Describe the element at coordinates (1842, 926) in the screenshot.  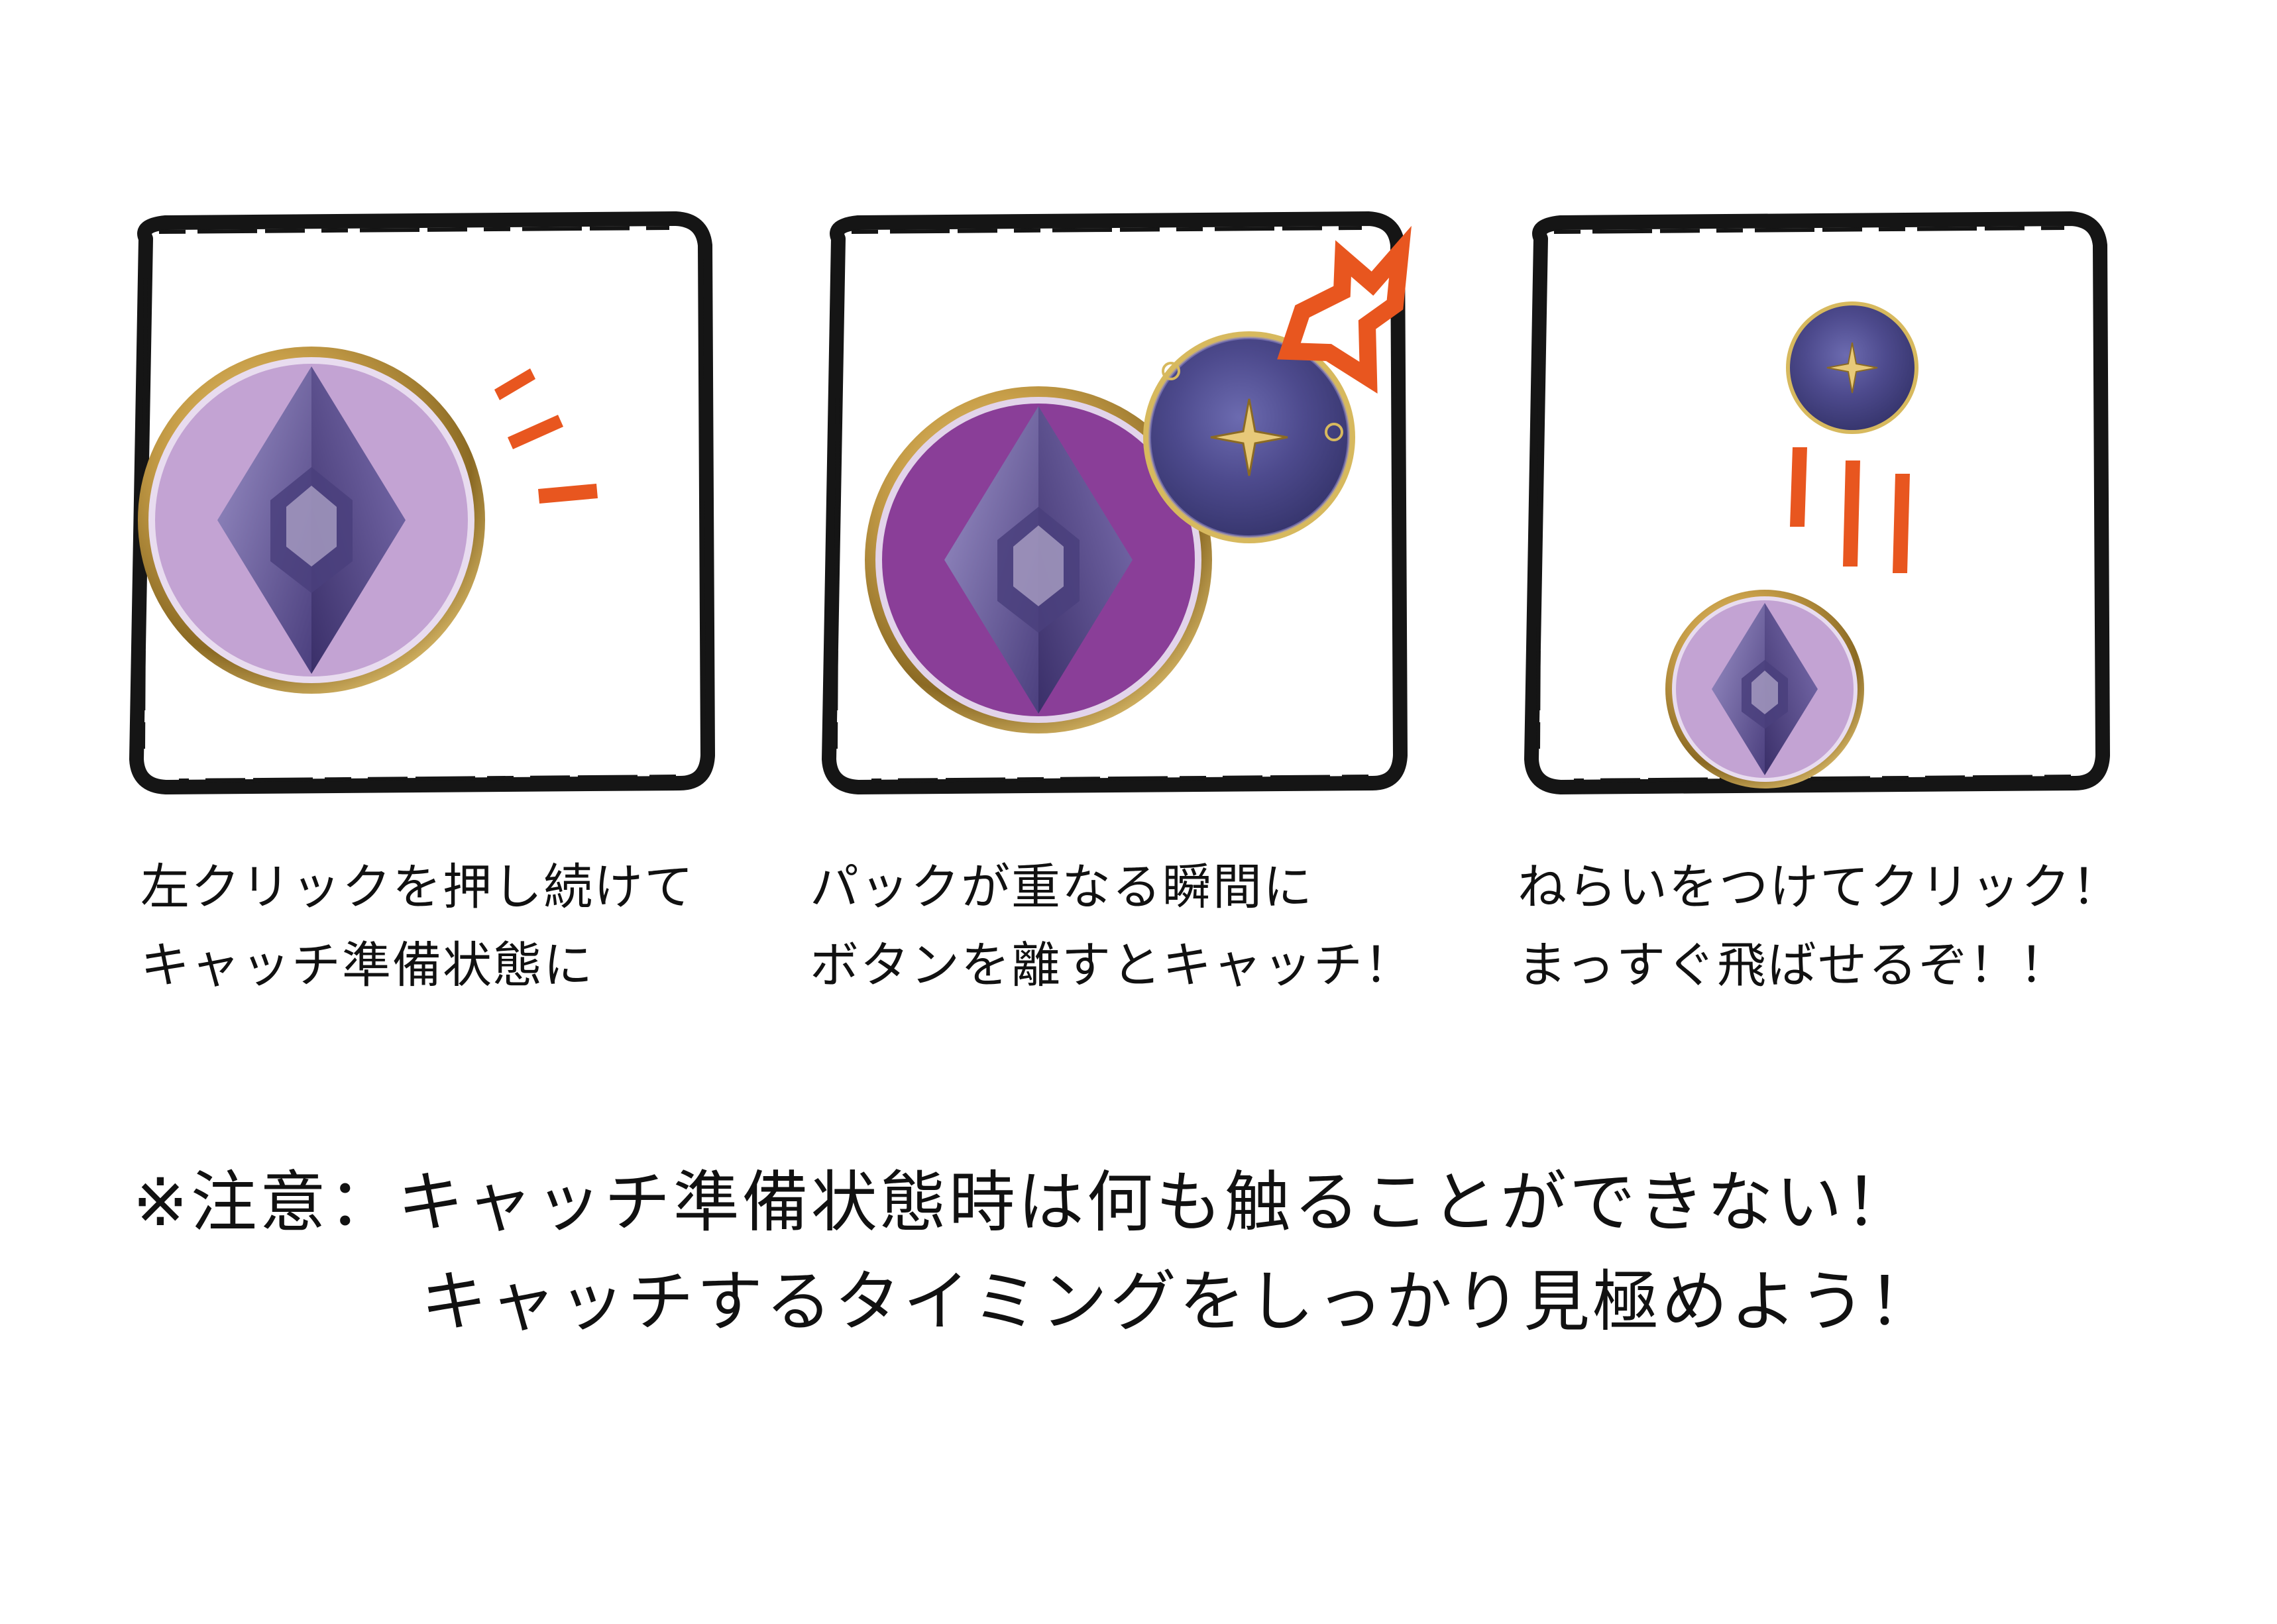
I see `caption-throw: ねらいをつけてクリック！ まっすぐ飛ばせるぞ！！` at that location.